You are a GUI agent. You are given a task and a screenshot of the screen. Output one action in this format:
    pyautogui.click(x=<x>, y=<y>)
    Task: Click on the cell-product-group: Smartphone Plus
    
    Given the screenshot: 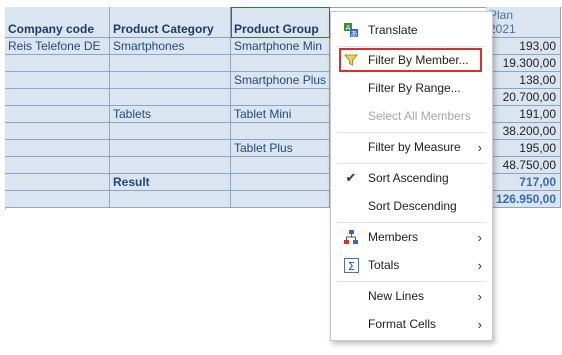 What is the action you would take?
    pyautogui.click(x=280, y=80)
    